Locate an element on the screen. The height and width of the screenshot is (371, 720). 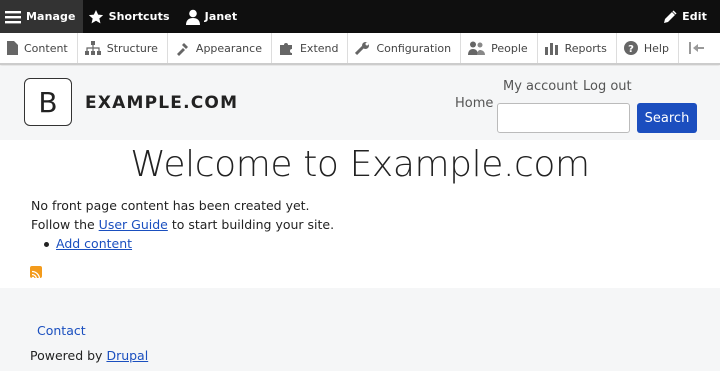
home-link: Home is located at coordinates (474, 103).